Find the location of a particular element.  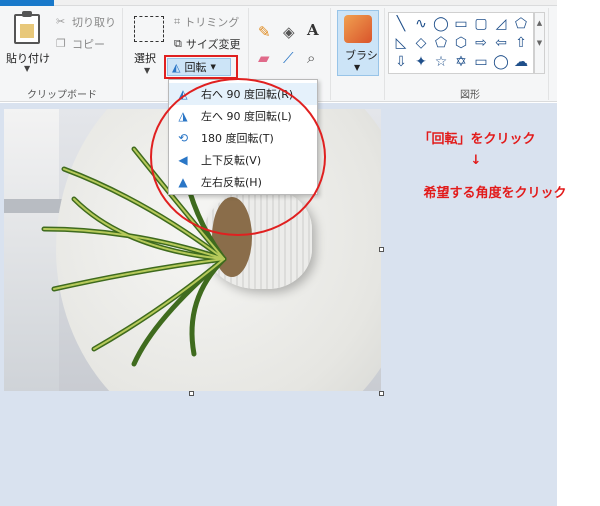

brush-dropdown-arrow: ▼ is located at coordinates (357, 67).